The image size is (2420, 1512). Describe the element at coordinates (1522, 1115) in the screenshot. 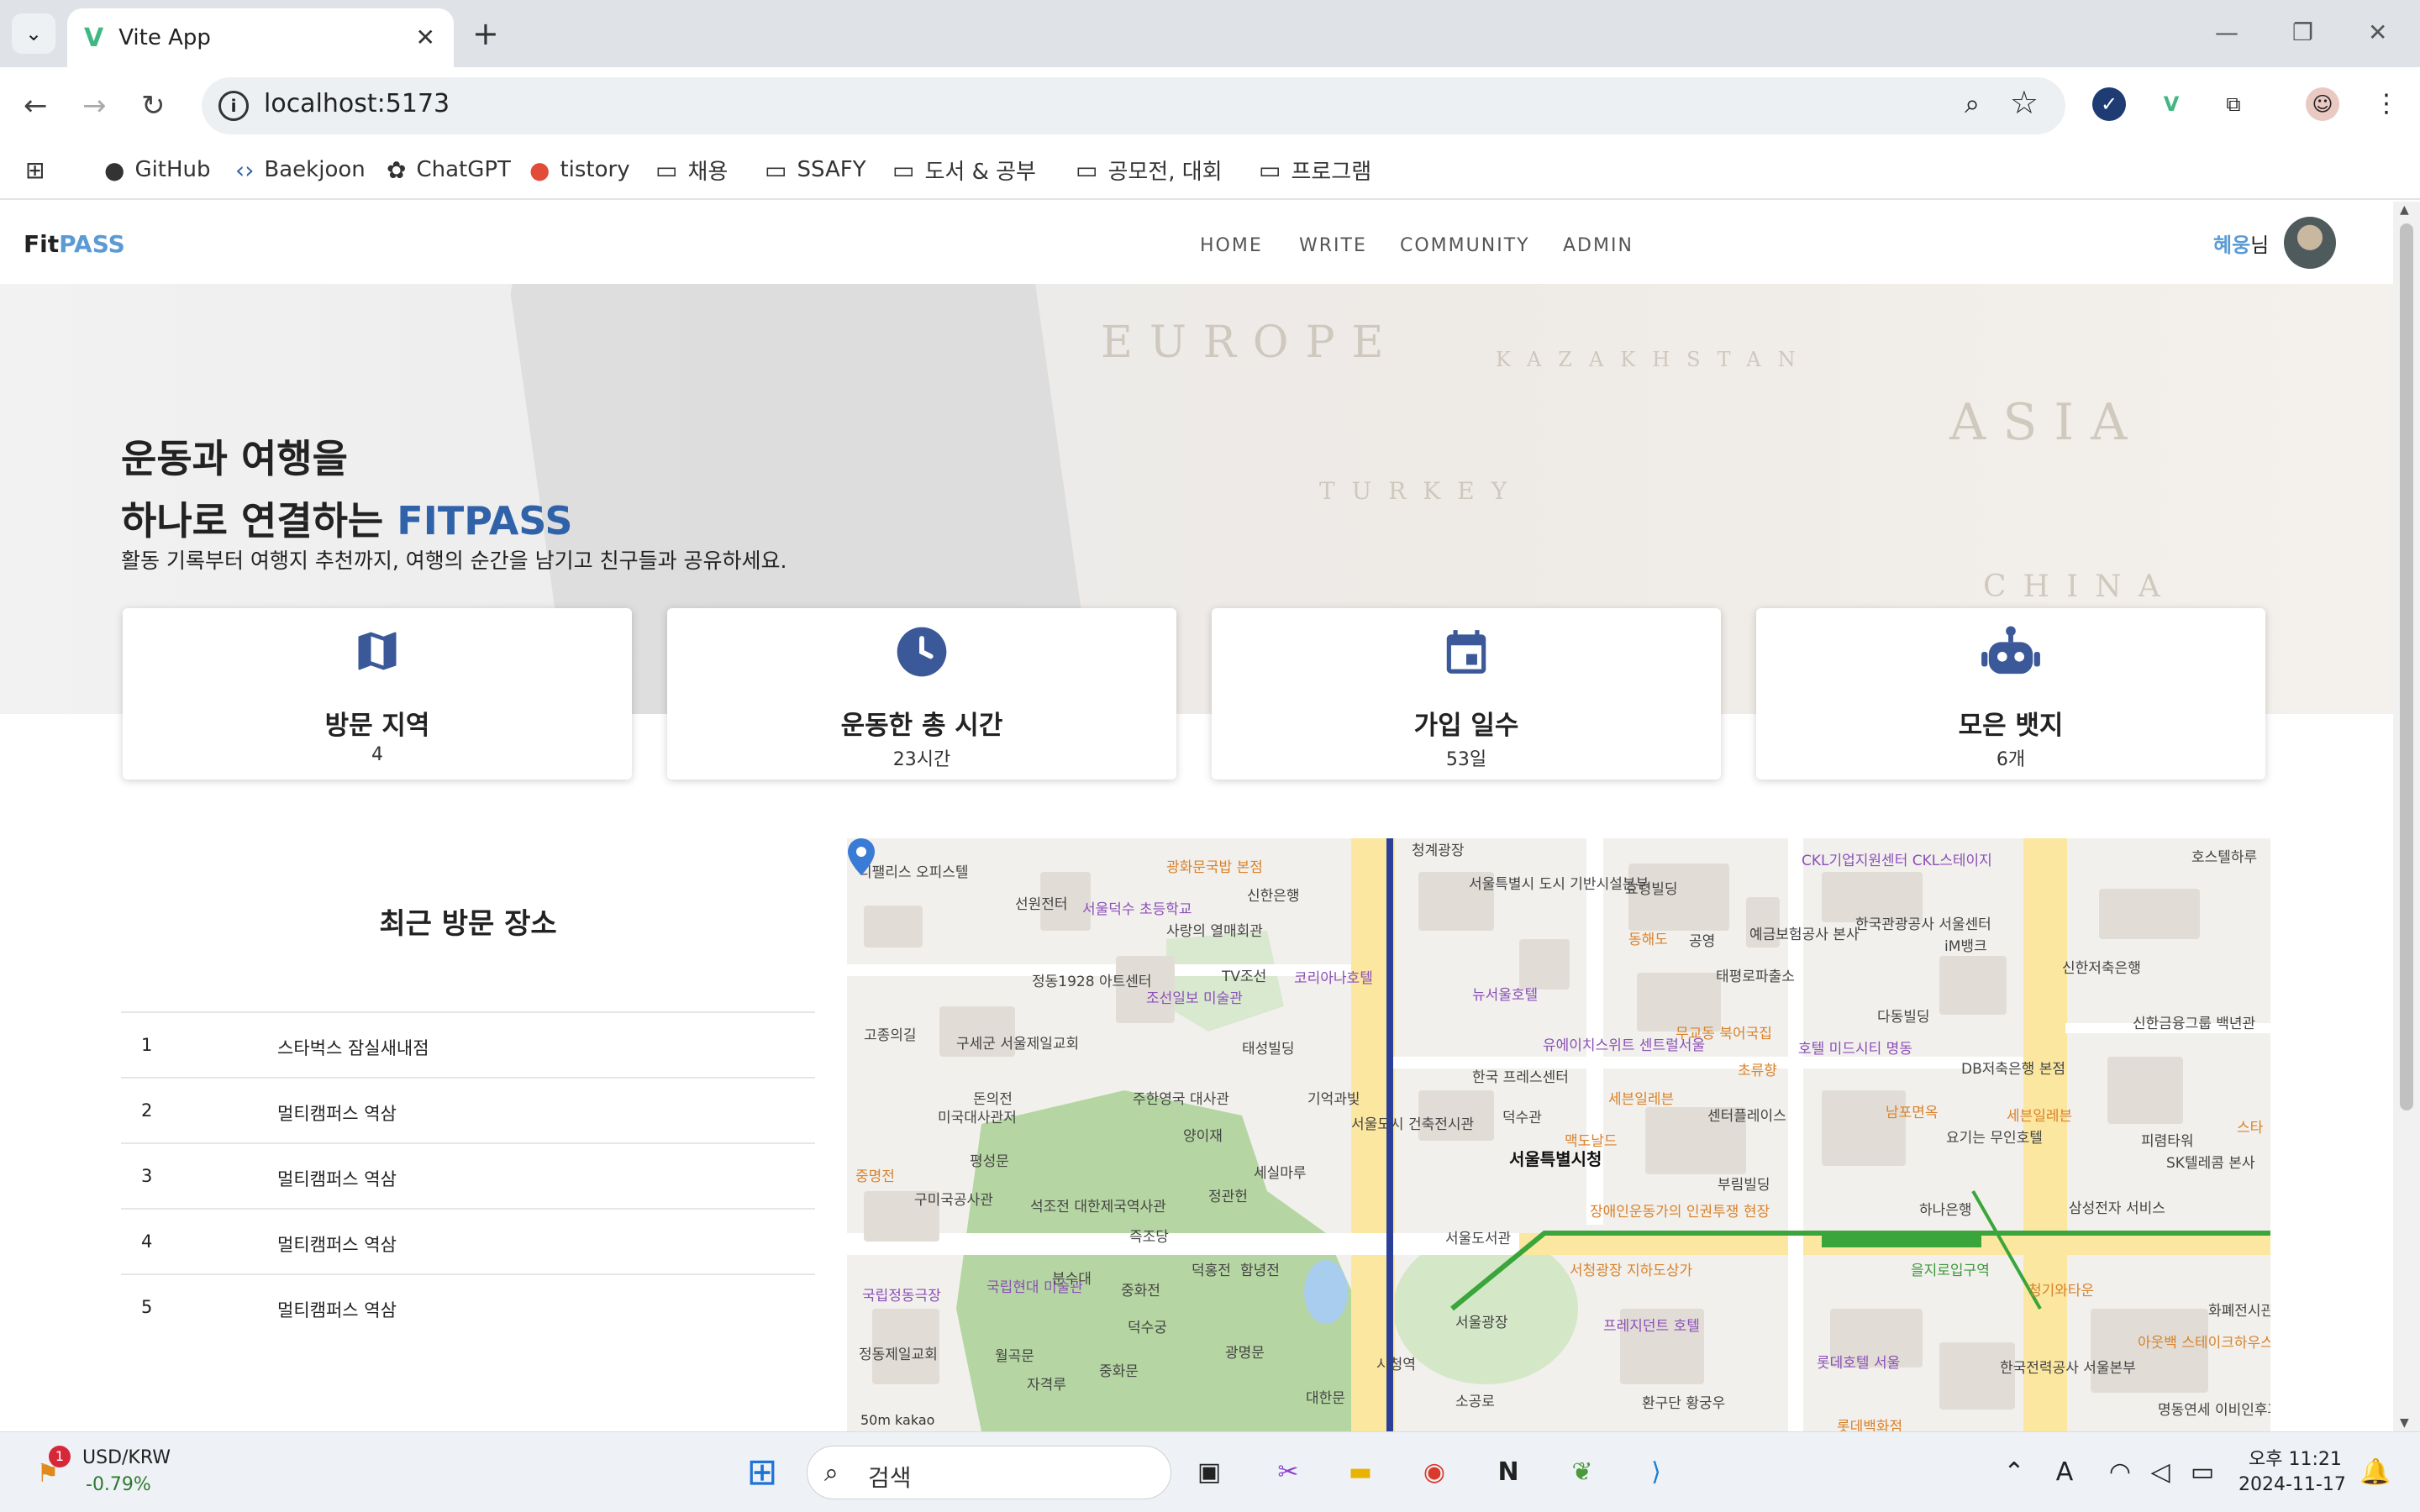

I see `map-label: 덕수관` at that location.